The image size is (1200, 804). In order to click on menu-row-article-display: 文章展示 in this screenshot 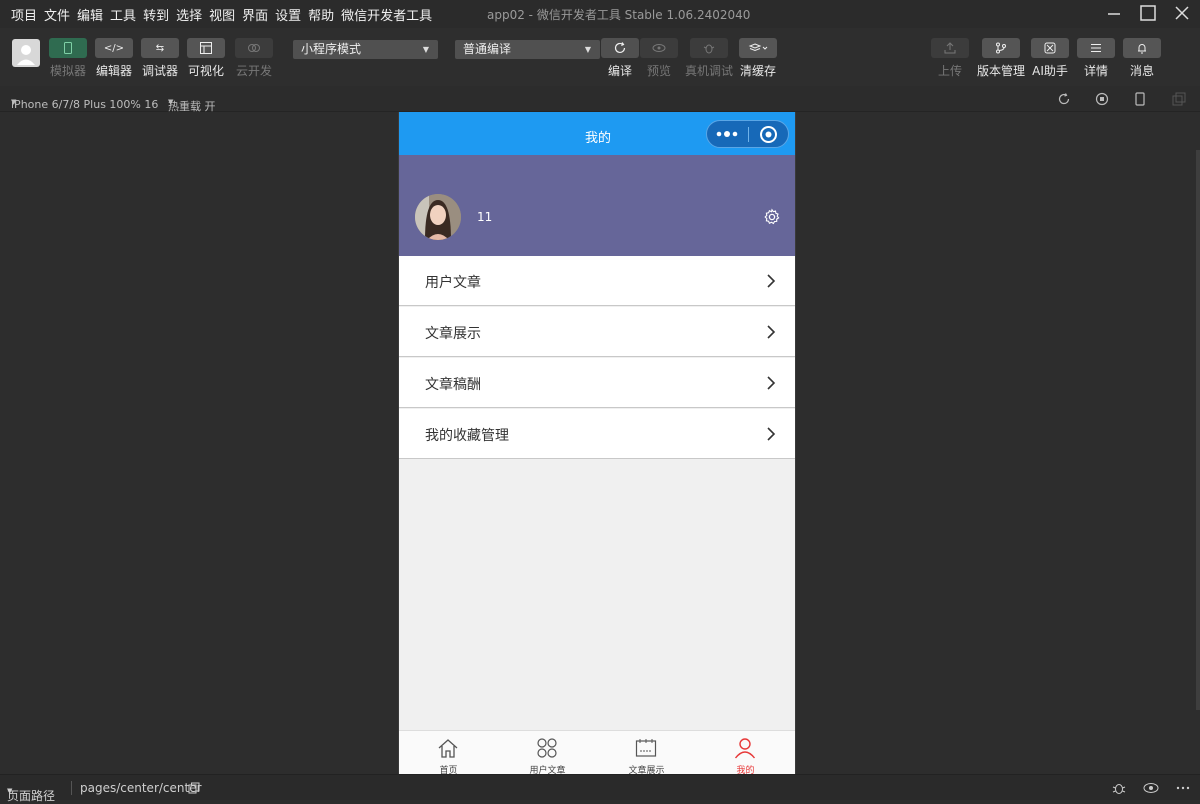, I will do `click(597, 332)`.